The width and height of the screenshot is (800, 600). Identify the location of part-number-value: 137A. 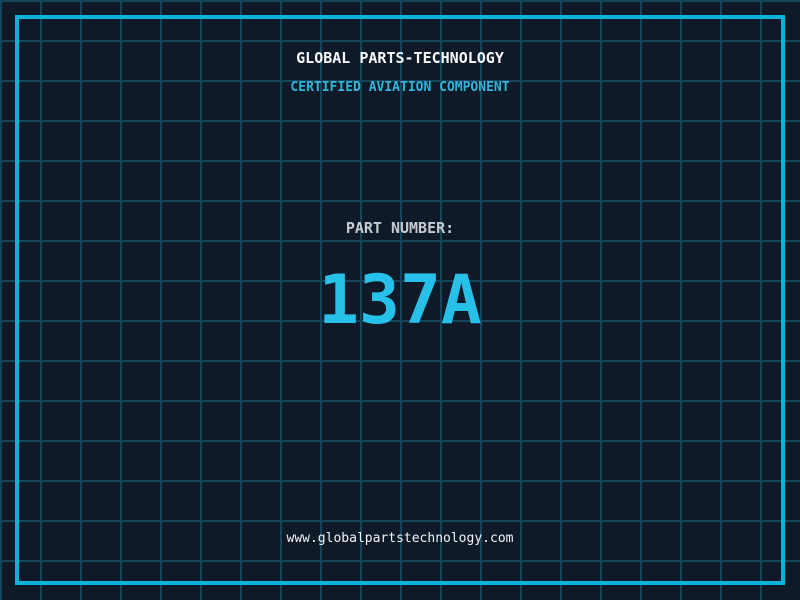
(400, 300).